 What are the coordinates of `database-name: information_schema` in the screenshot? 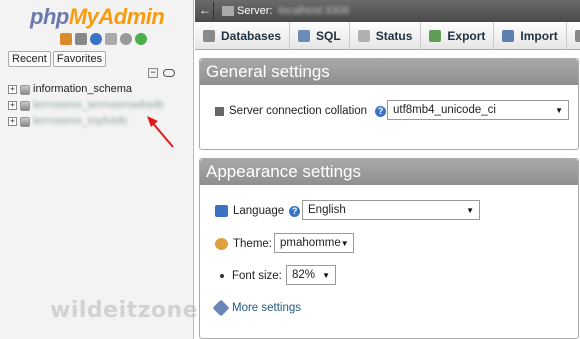 It's located at (82, 89).